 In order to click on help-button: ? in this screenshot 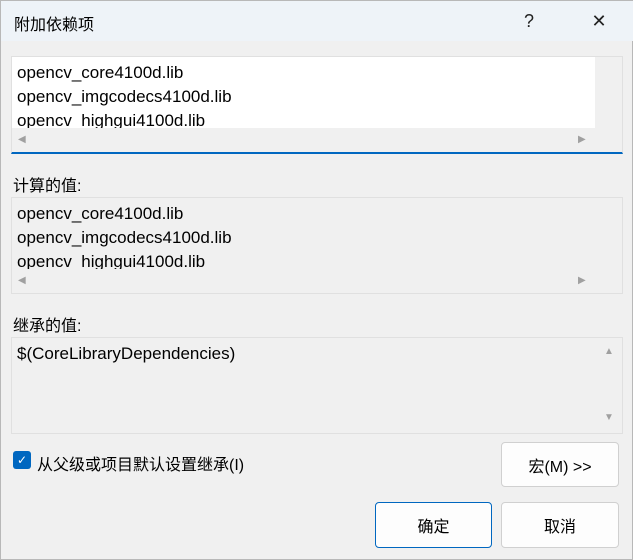, I will do `click(529, 21)`.